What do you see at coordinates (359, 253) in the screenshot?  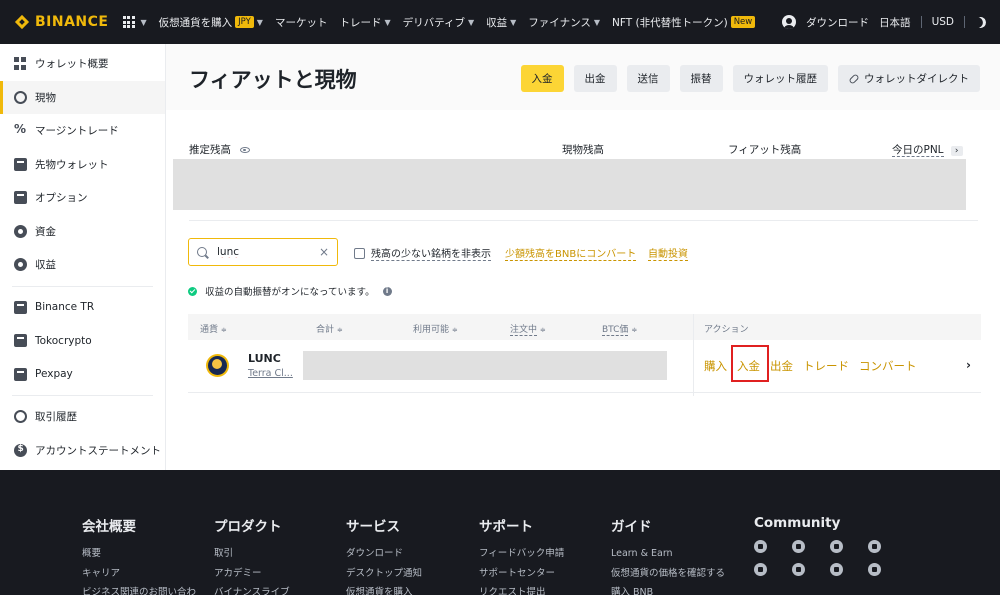 I see `checkbox` at bounding box center [359, 253].